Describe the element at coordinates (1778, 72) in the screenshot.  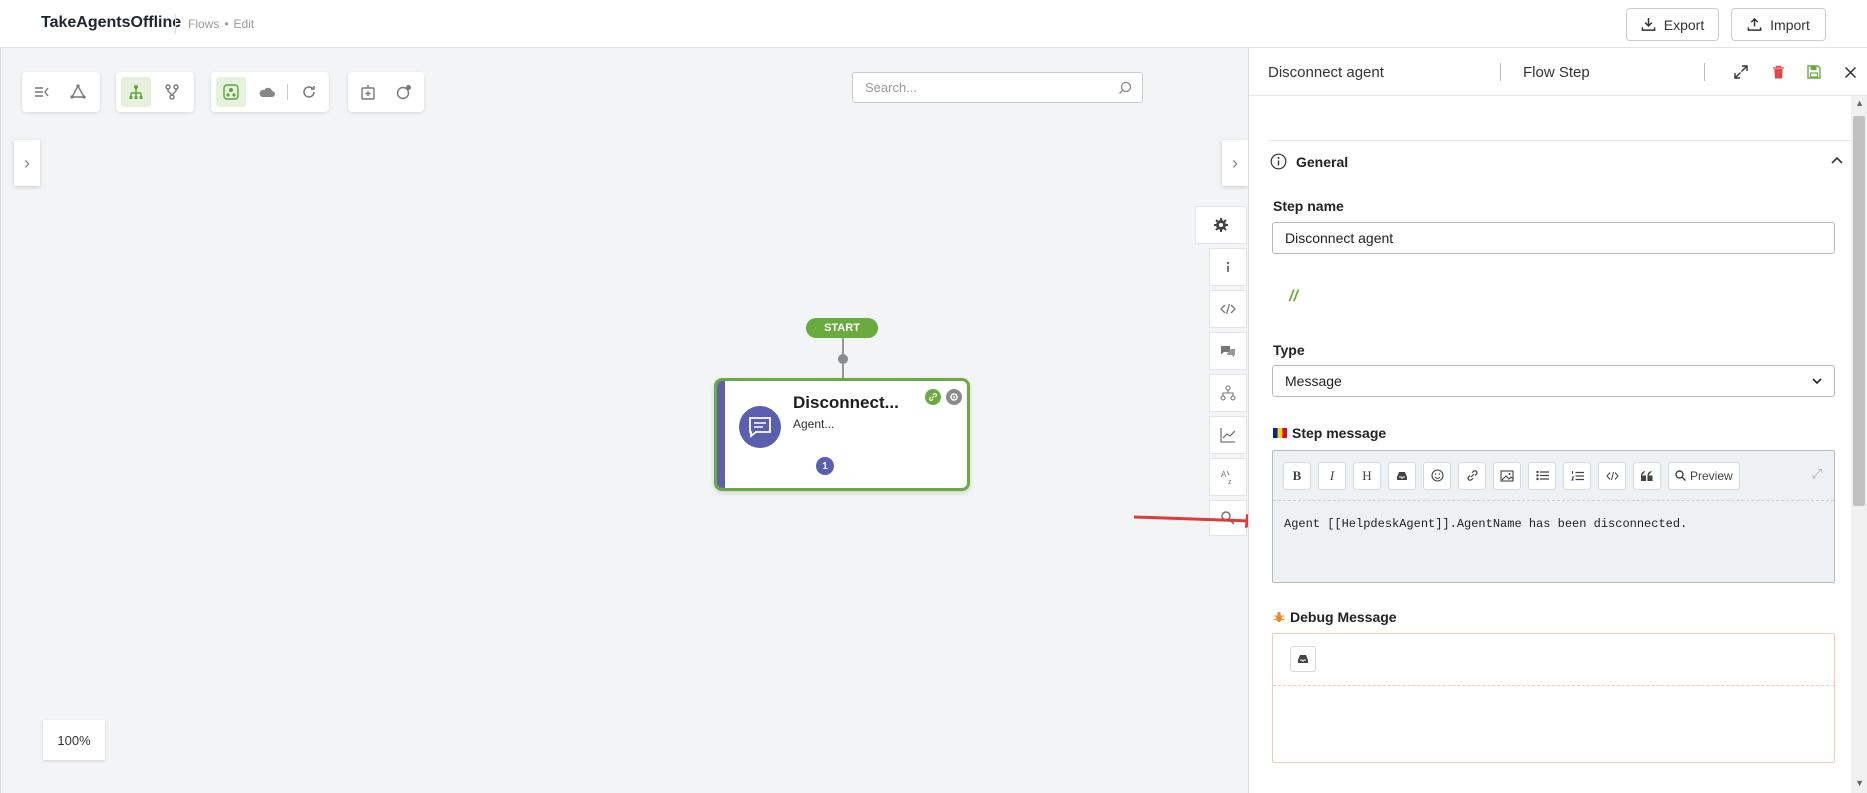
I see `delete-icon` at that location.